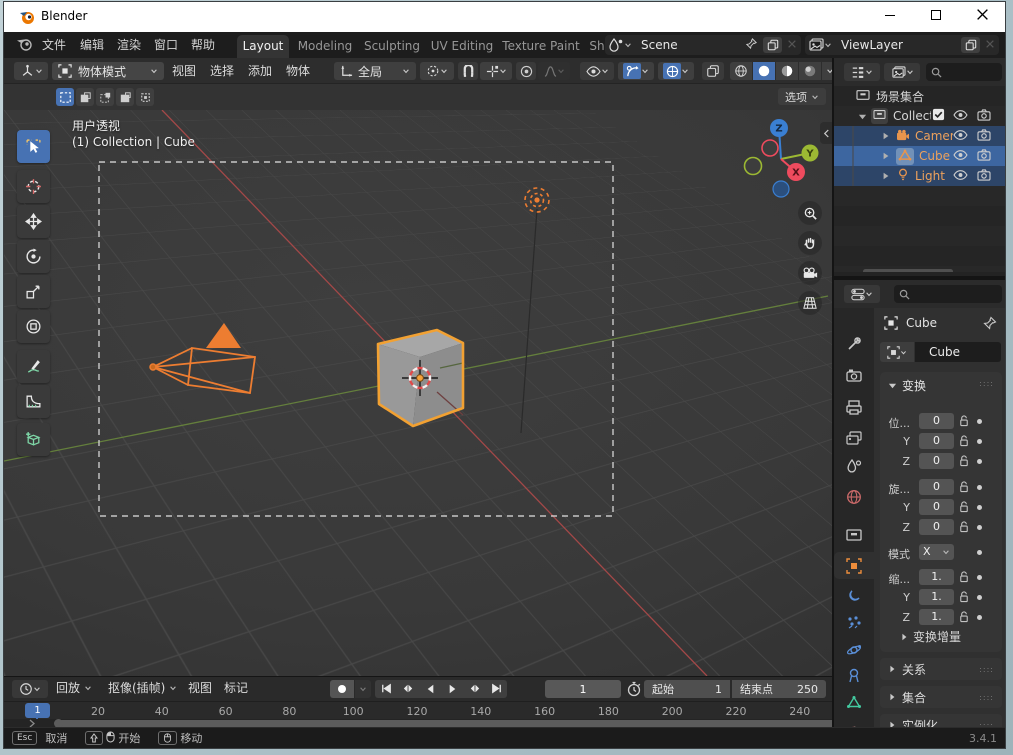 The height and width of the screenshot is (755, 1013). I want to click on use-preview-range-icon, so click(634, 690).